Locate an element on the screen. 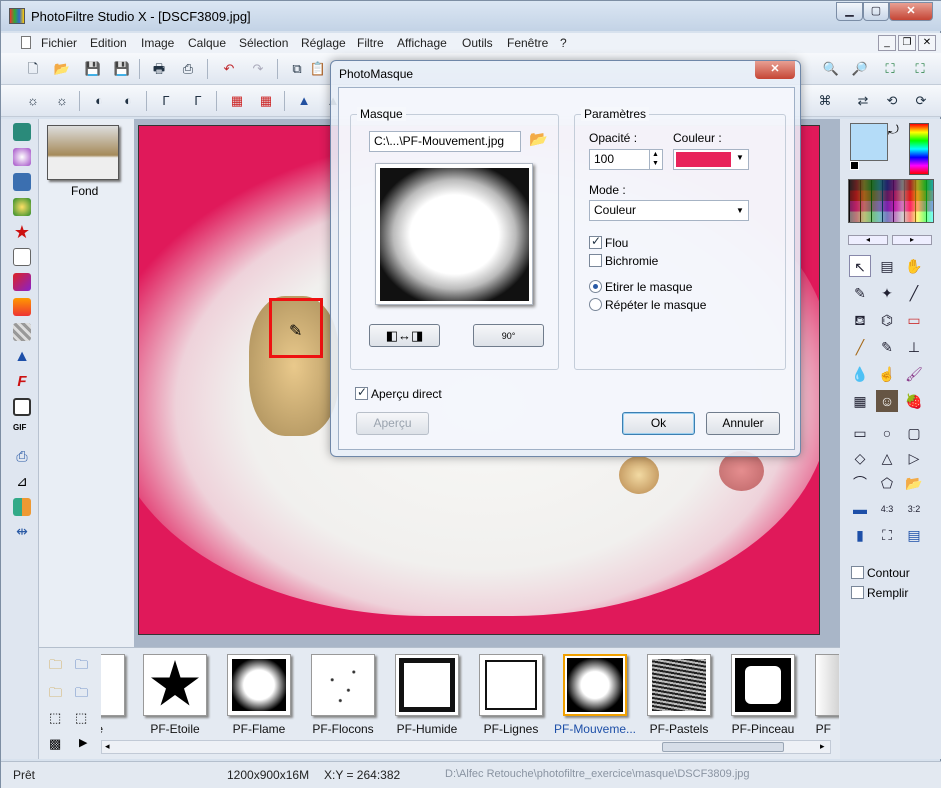 This screenshot has height=788, width=941. scanner-icon: ⎙ is located at coordinates (22, 457).